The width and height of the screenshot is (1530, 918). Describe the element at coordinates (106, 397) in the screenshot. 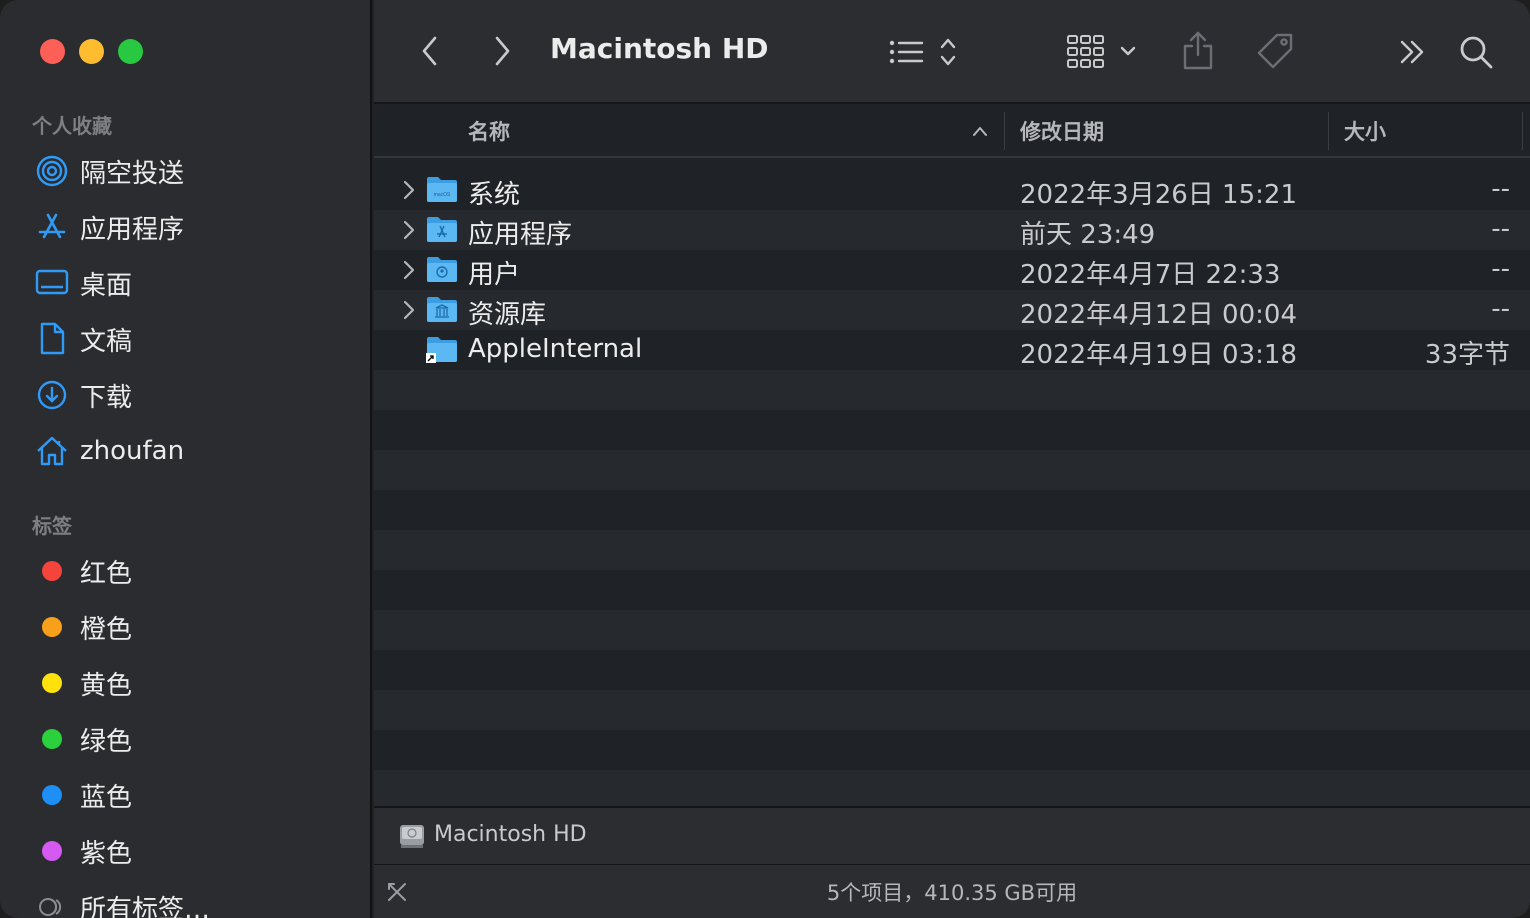

I see `sidebar-item-label: 下载` at that location.